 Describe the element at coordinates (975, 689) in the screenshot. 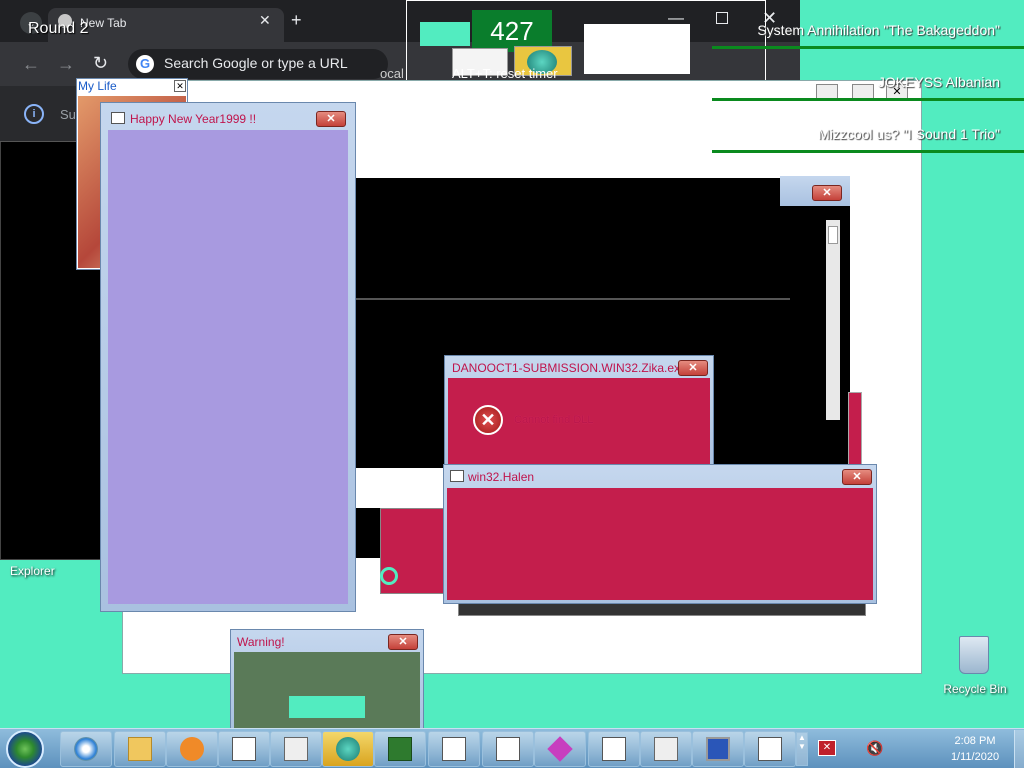

I see `recycle-bin-label: Recycle Bin` at that location.